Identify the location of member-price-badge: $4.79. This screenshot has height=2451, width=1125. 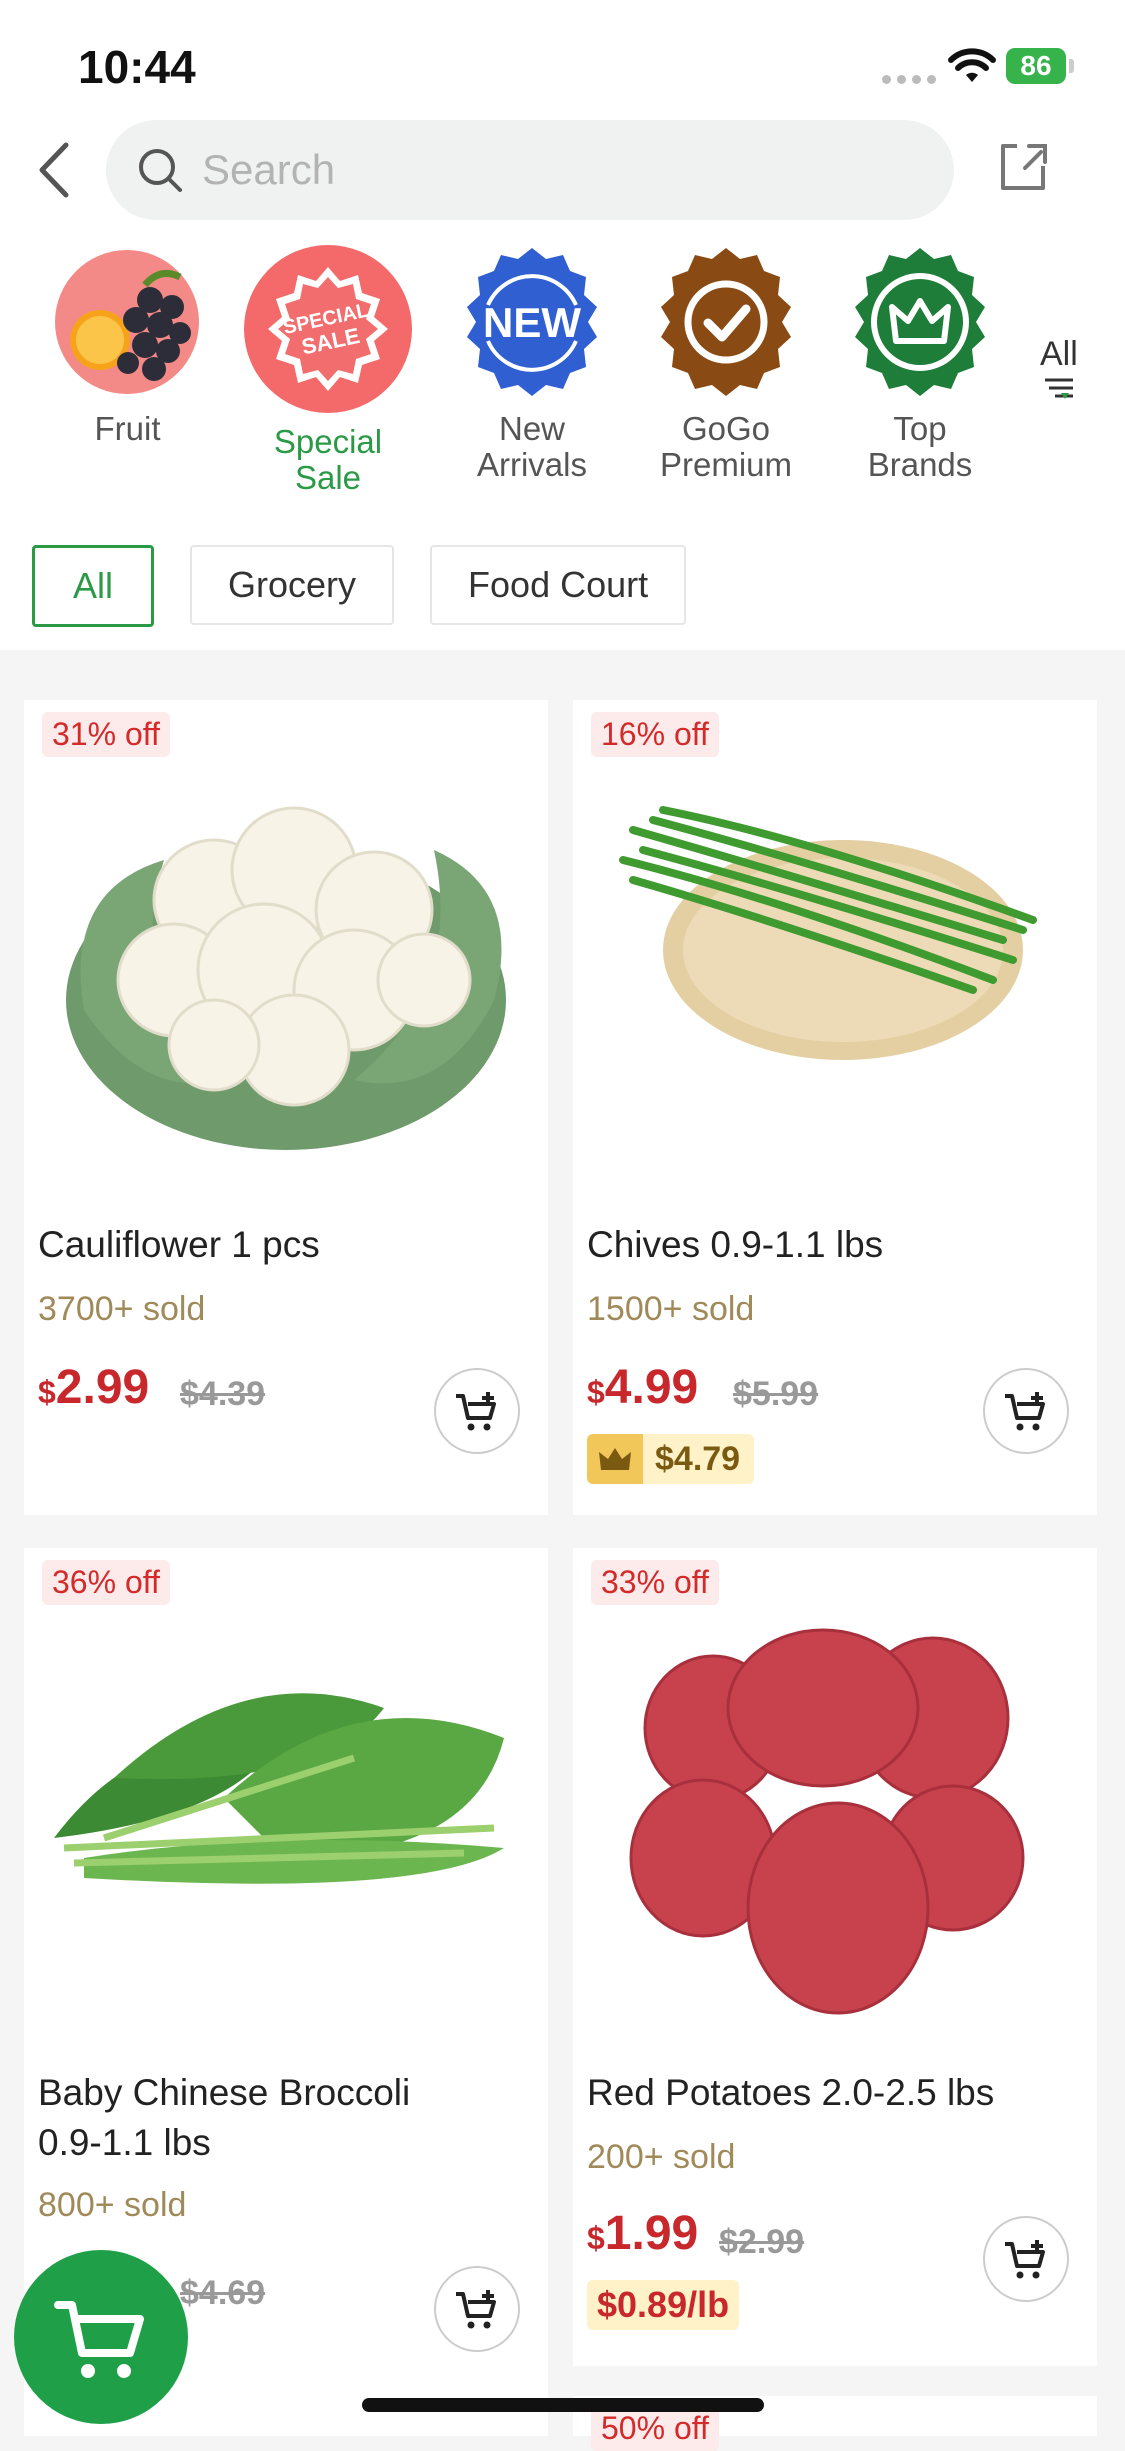
(671, 1459).